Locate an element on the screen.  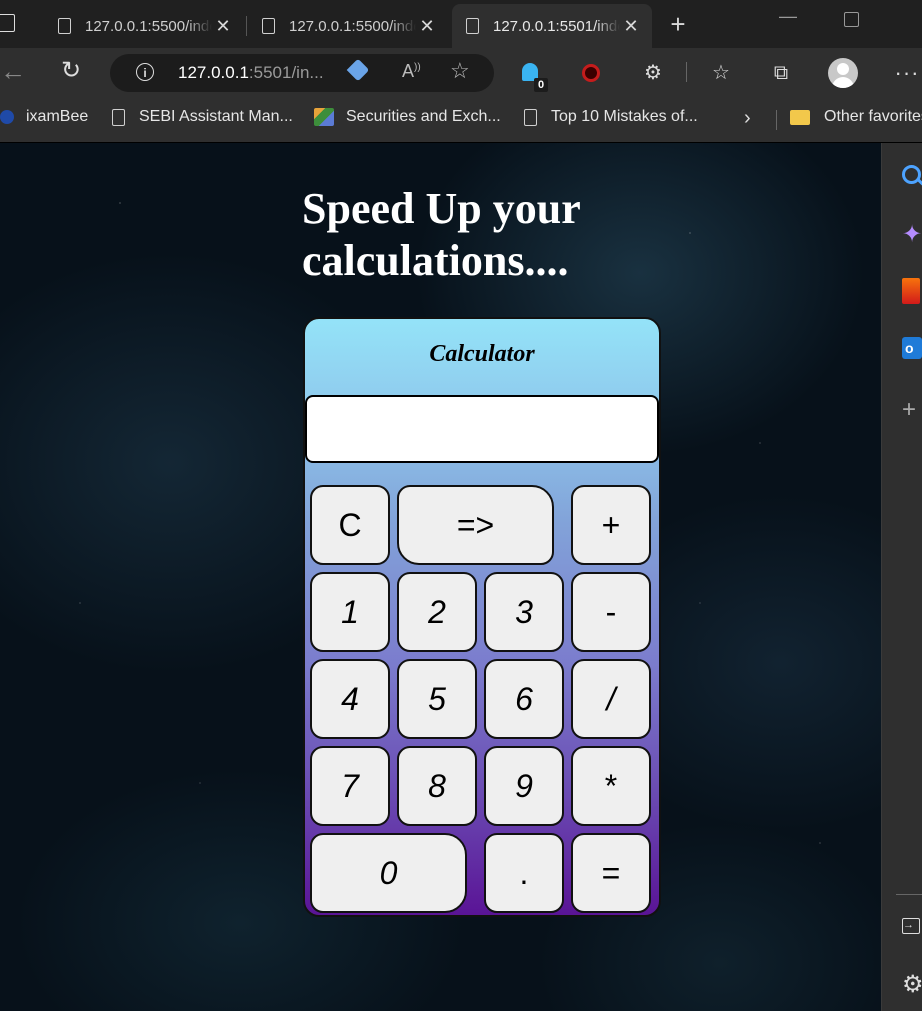
calculator-display is located at coordinates (482, 429).